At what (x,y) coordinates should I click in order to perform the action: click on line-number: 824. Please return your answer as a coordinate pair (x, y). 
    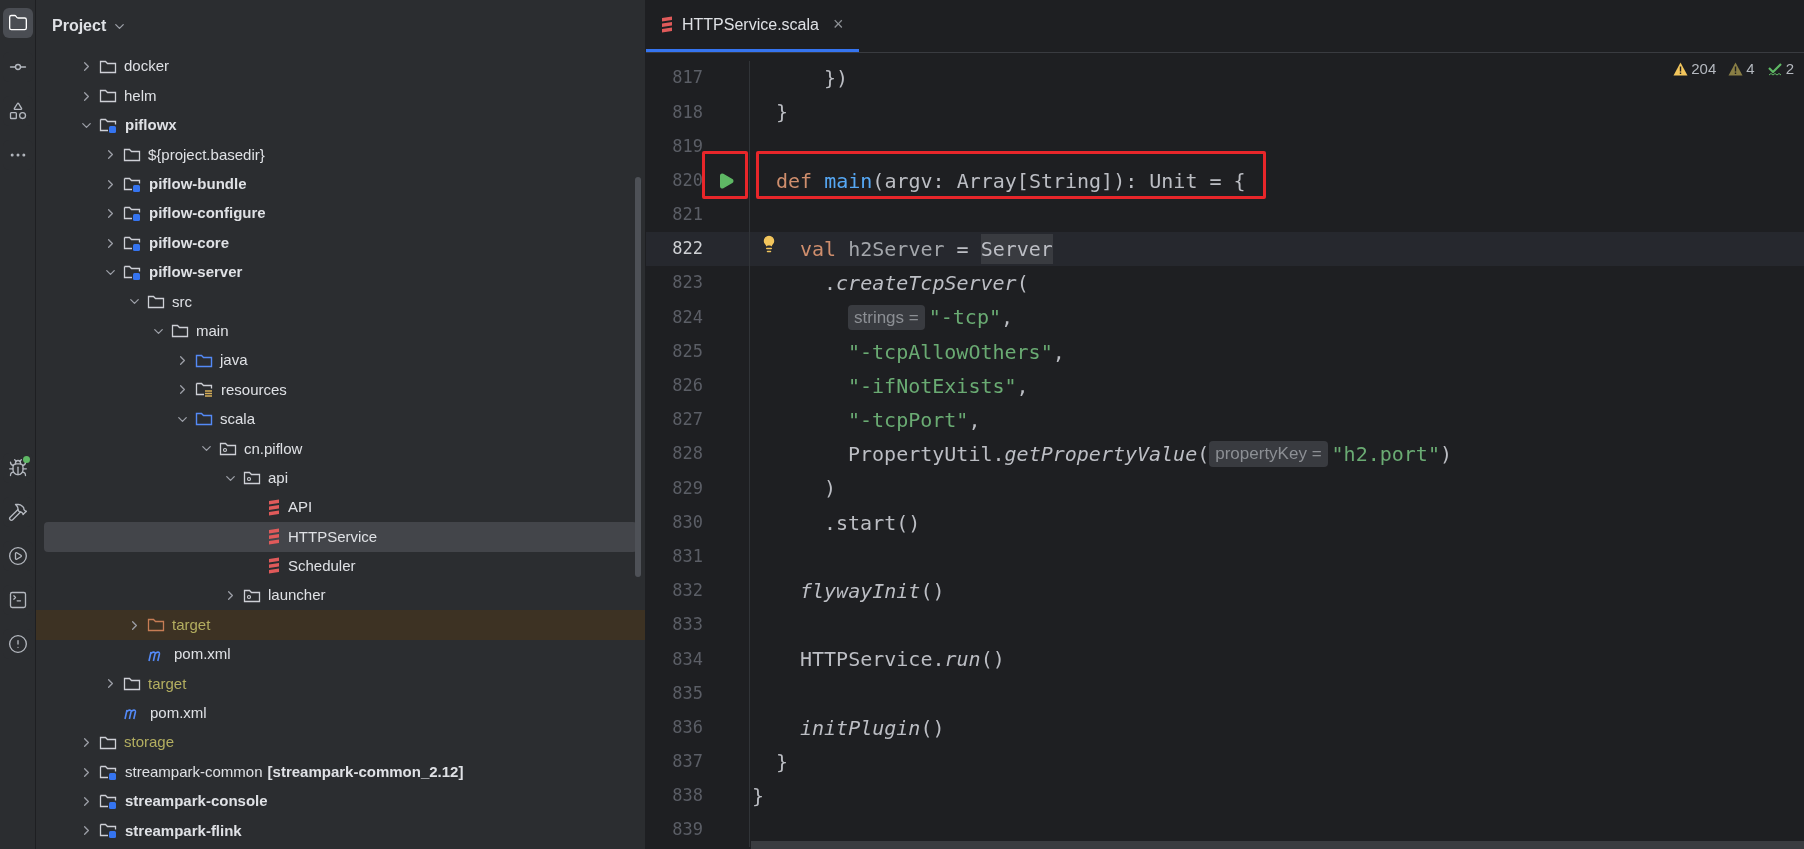
    Looking at the image, I should click on (687, 317).